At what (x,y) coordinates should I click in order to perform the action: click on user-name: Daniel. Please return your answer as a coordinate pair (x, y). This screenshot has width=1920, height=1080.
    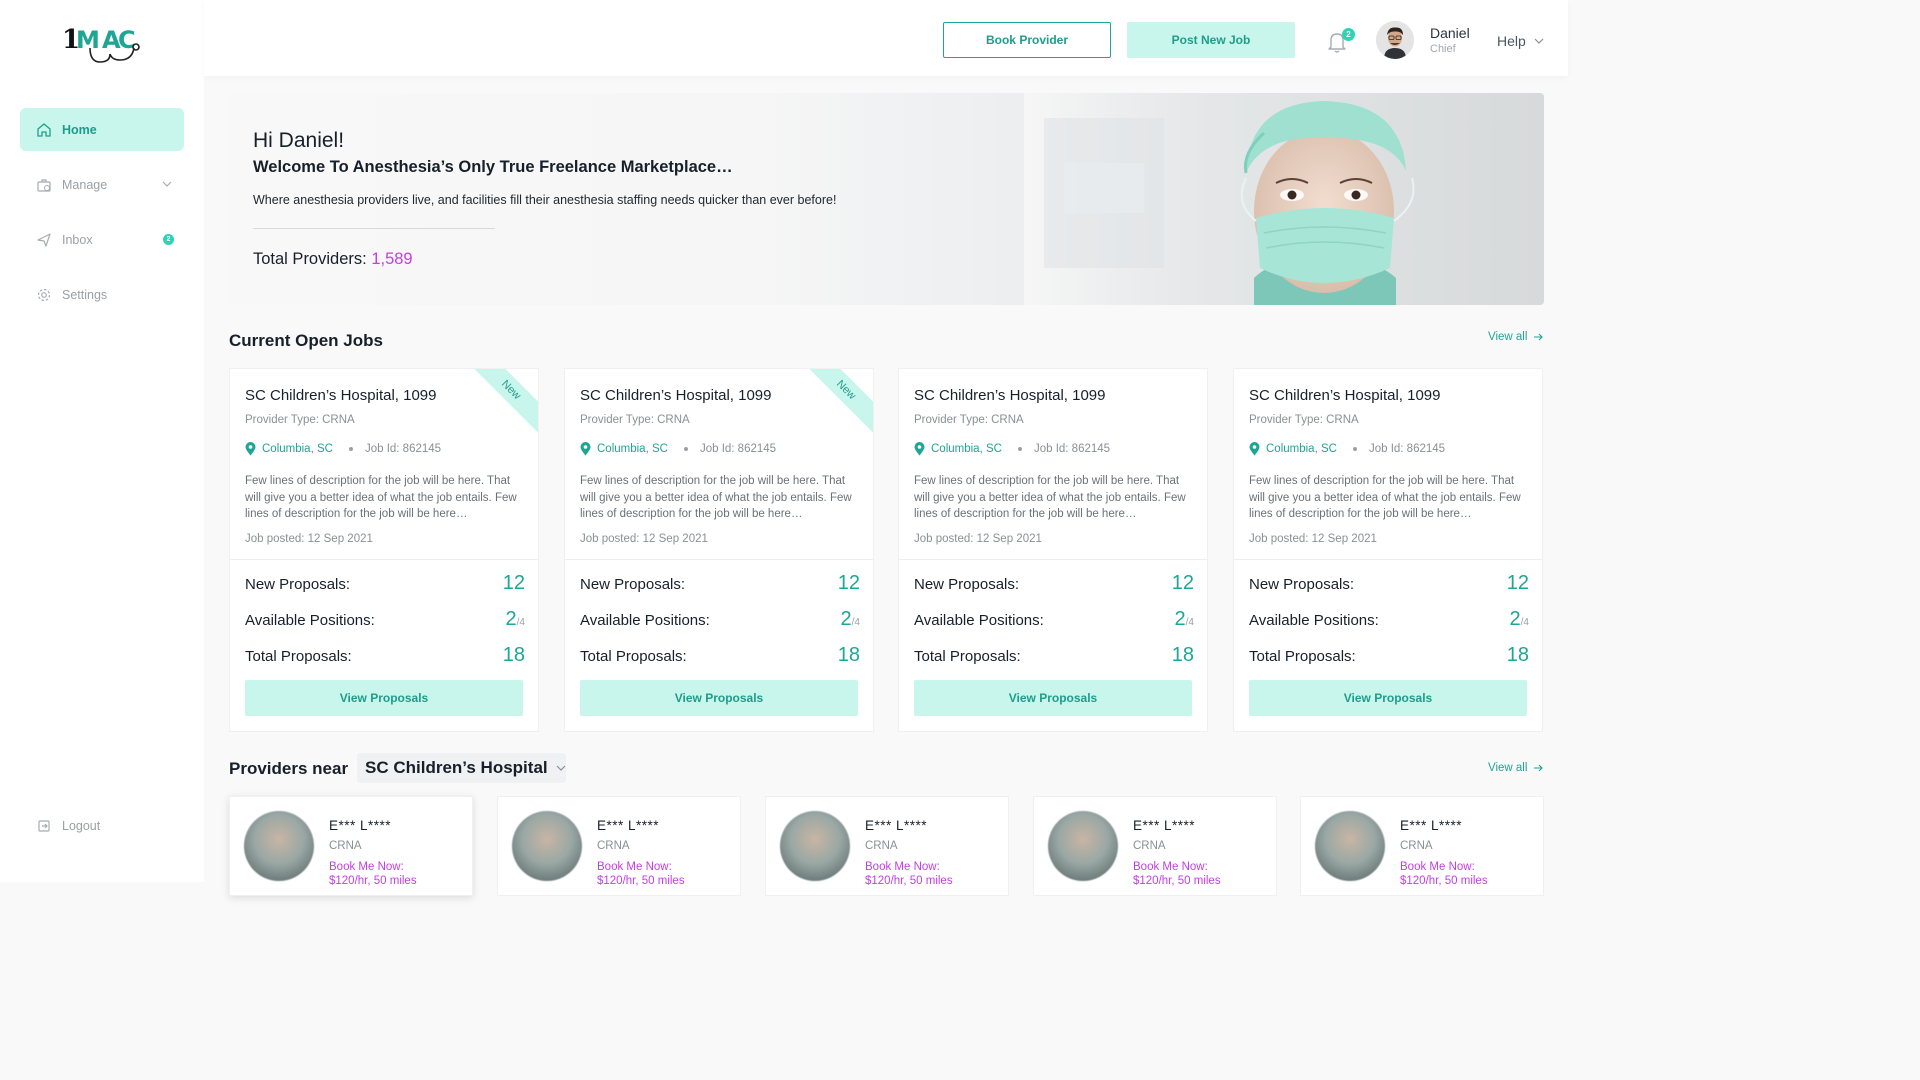
    Looking at the image, I should click on (1450, 33).